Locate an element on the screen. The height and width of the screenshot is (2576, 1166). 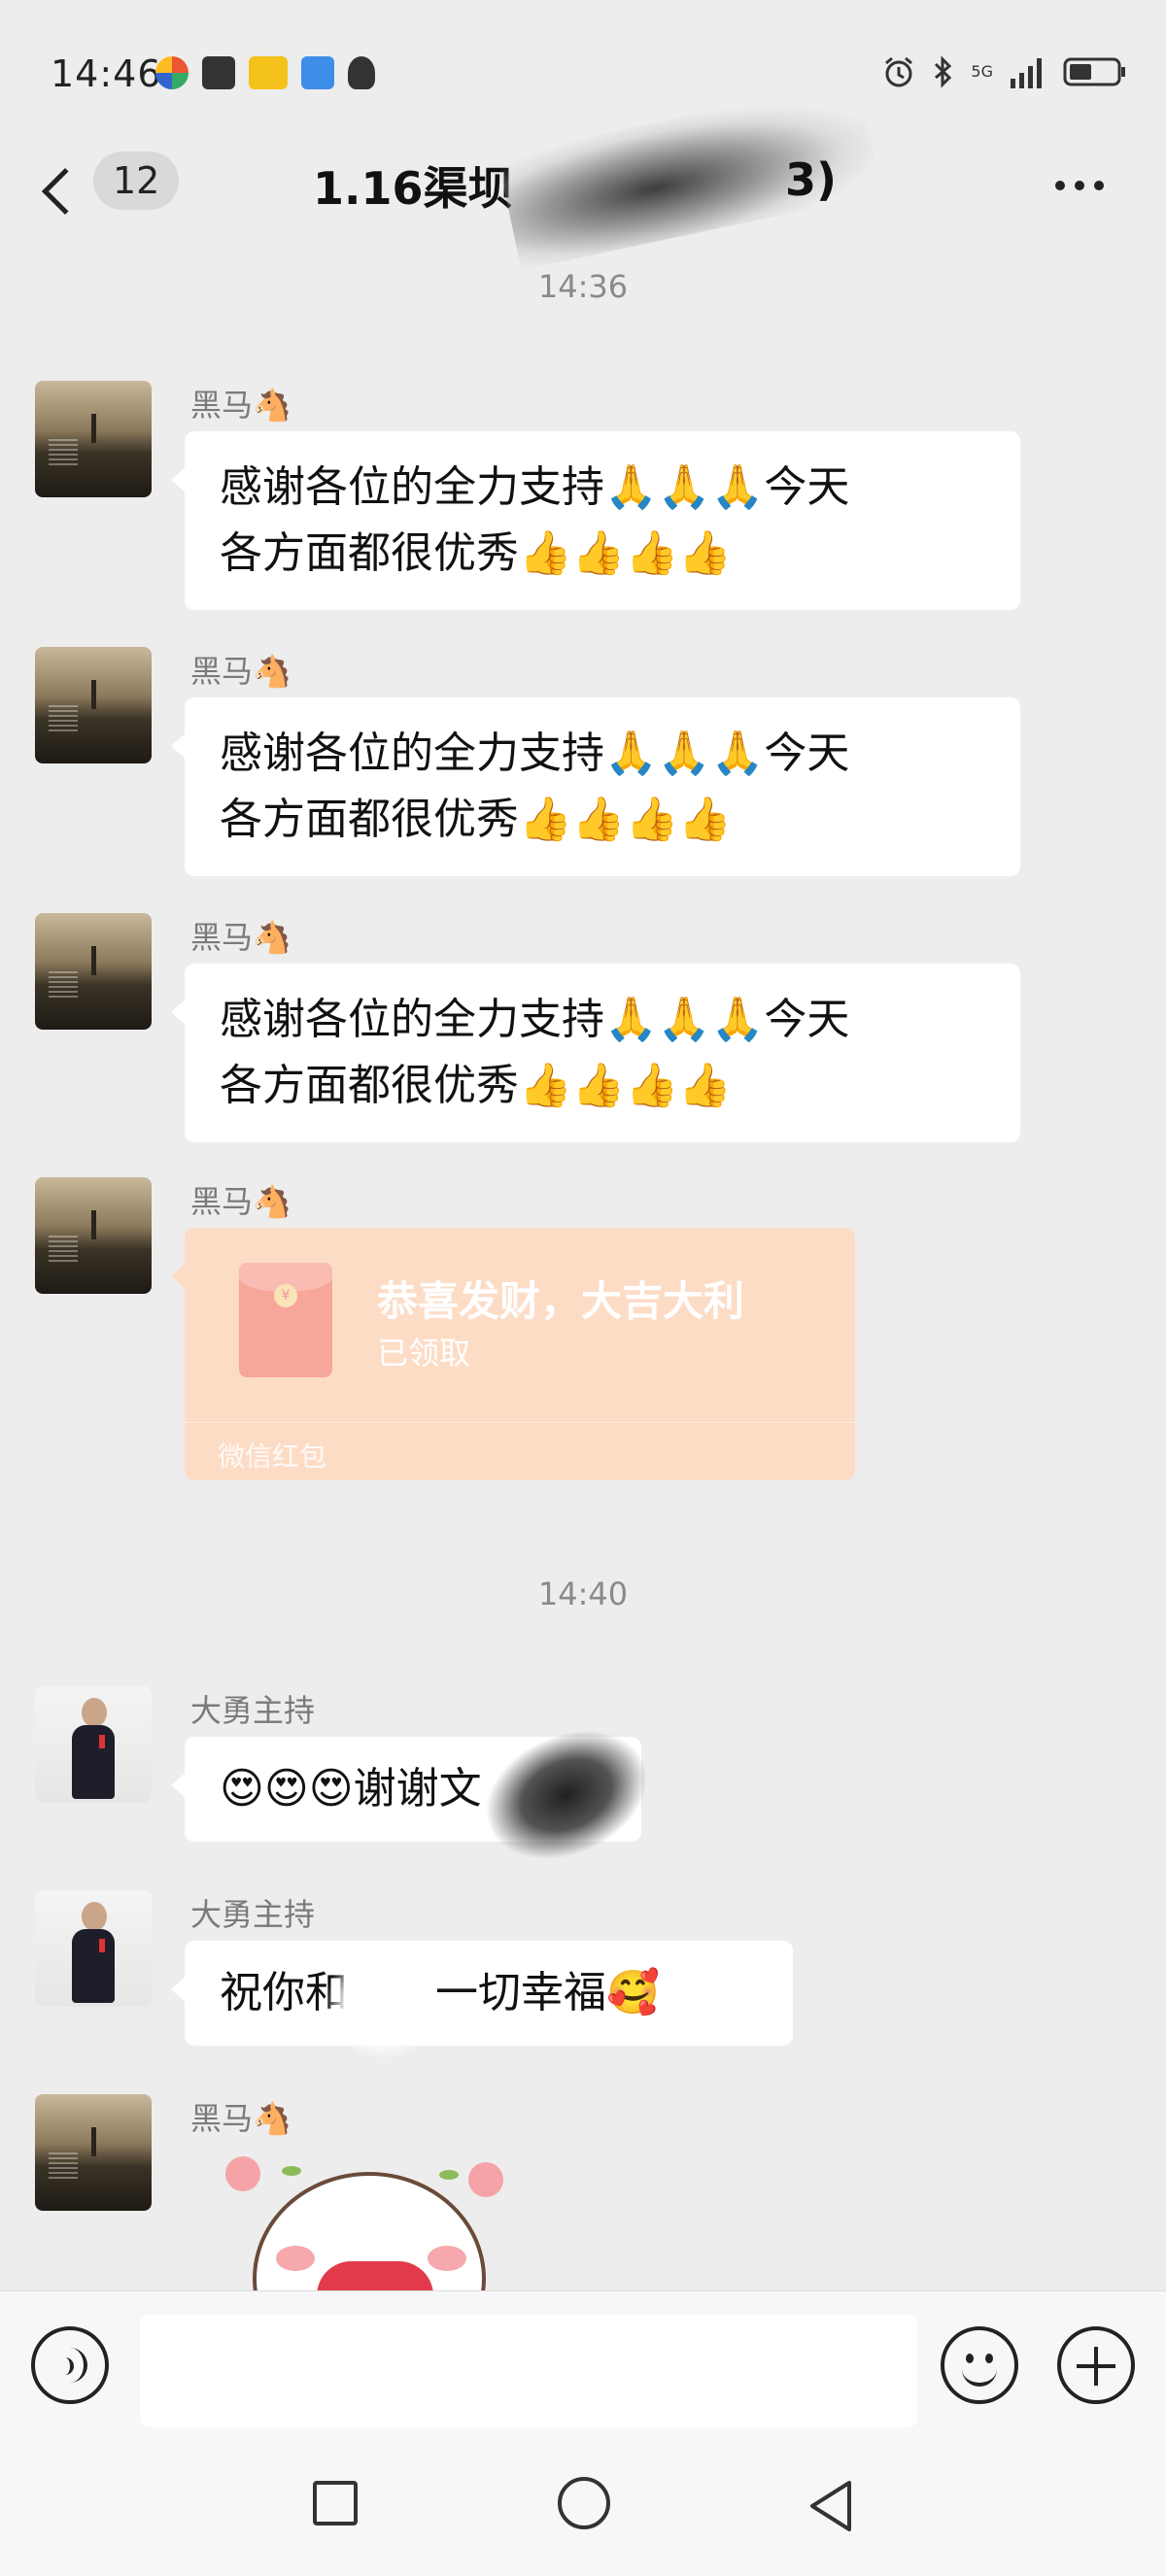
chat-header: 12 1.16渠坝 3) is located at coordinates (583, 175).